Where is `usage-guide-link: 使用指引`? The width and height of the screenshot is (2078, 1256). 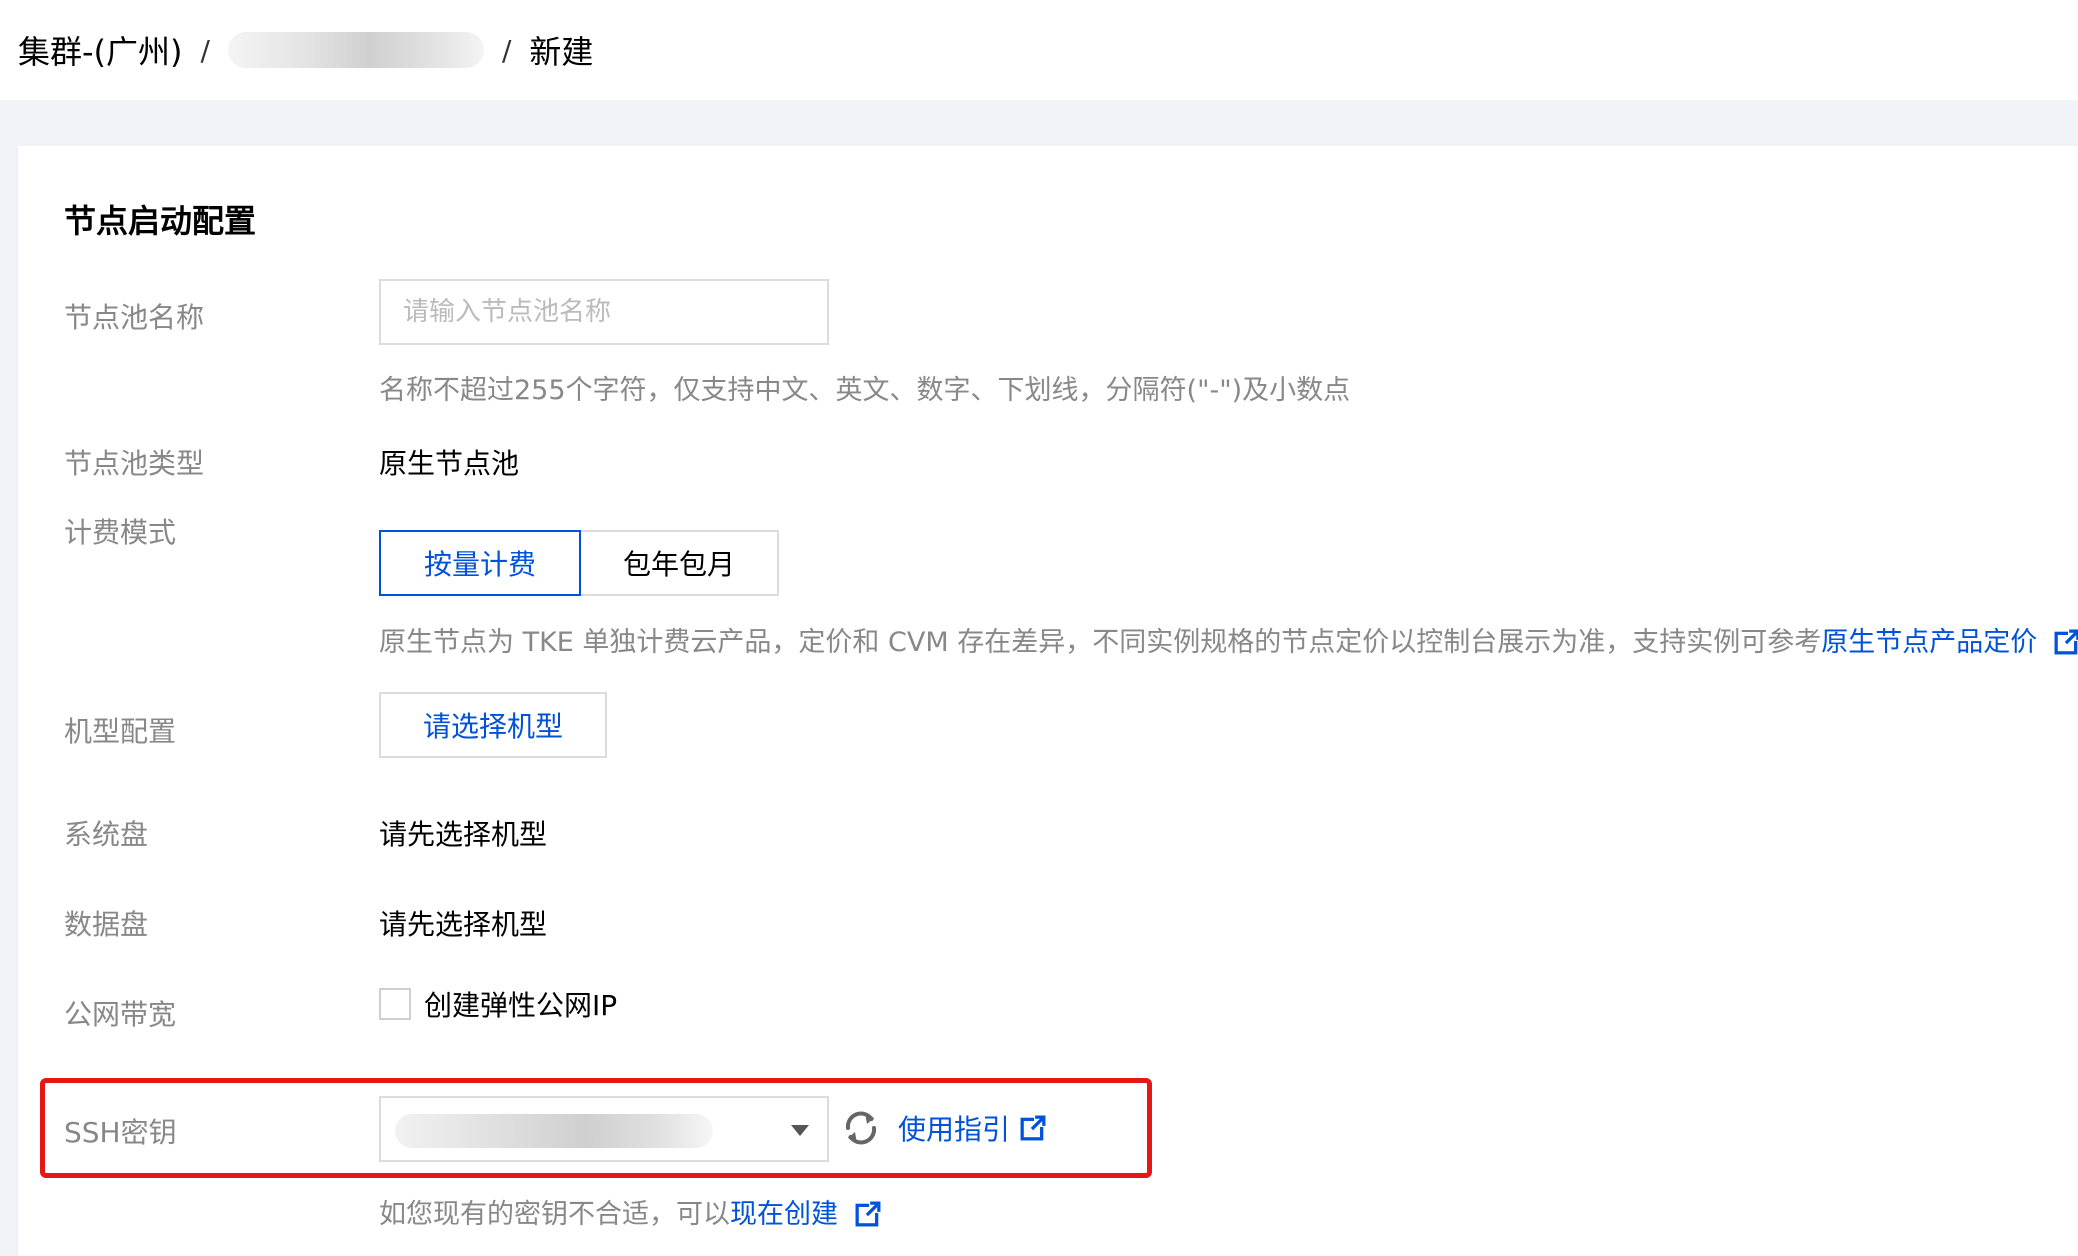
usage-guide-link: 使用指引 is located at coordinates (972, 1128).